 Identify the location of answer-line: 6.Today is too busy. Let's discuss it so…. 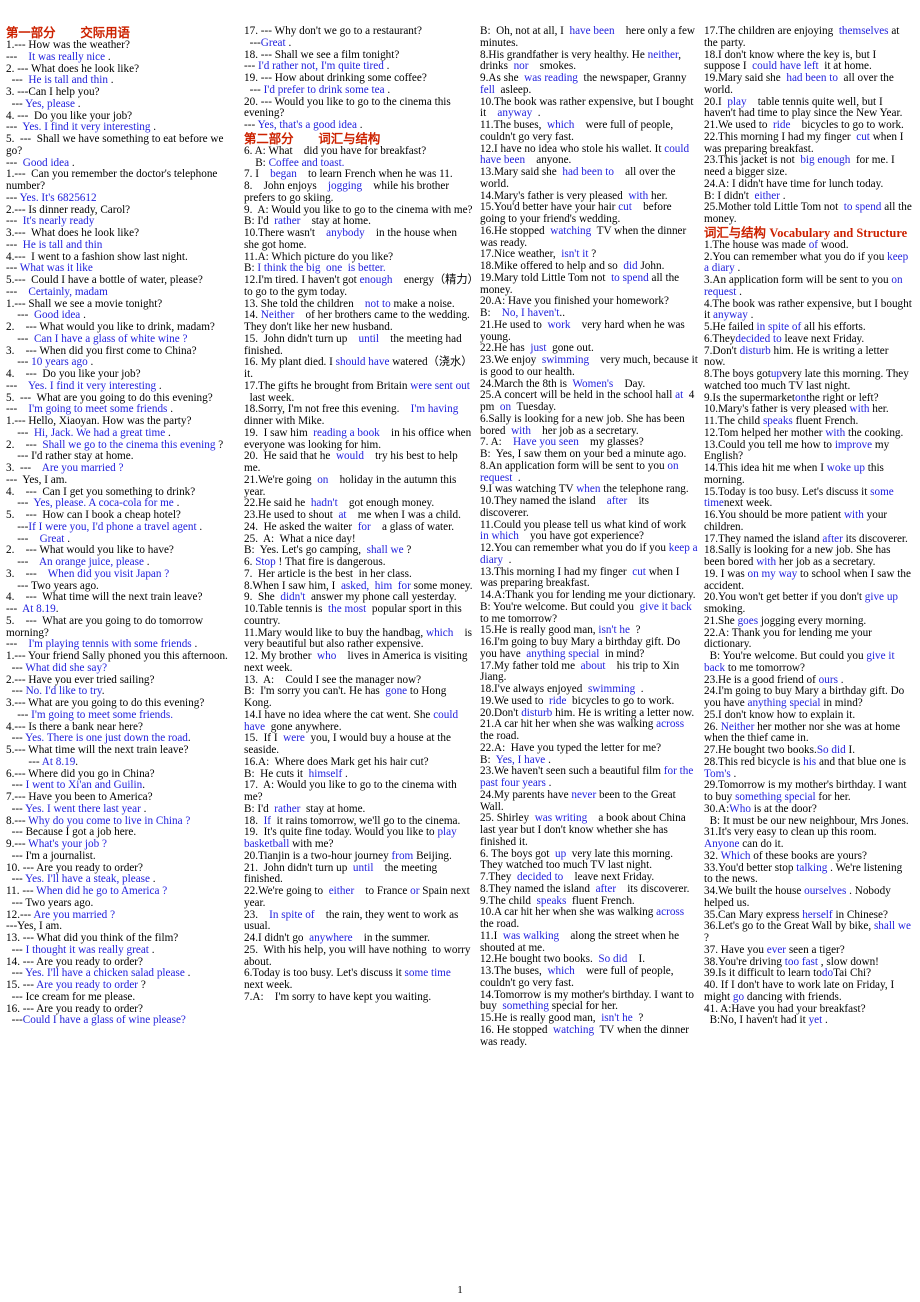
(352, 979).